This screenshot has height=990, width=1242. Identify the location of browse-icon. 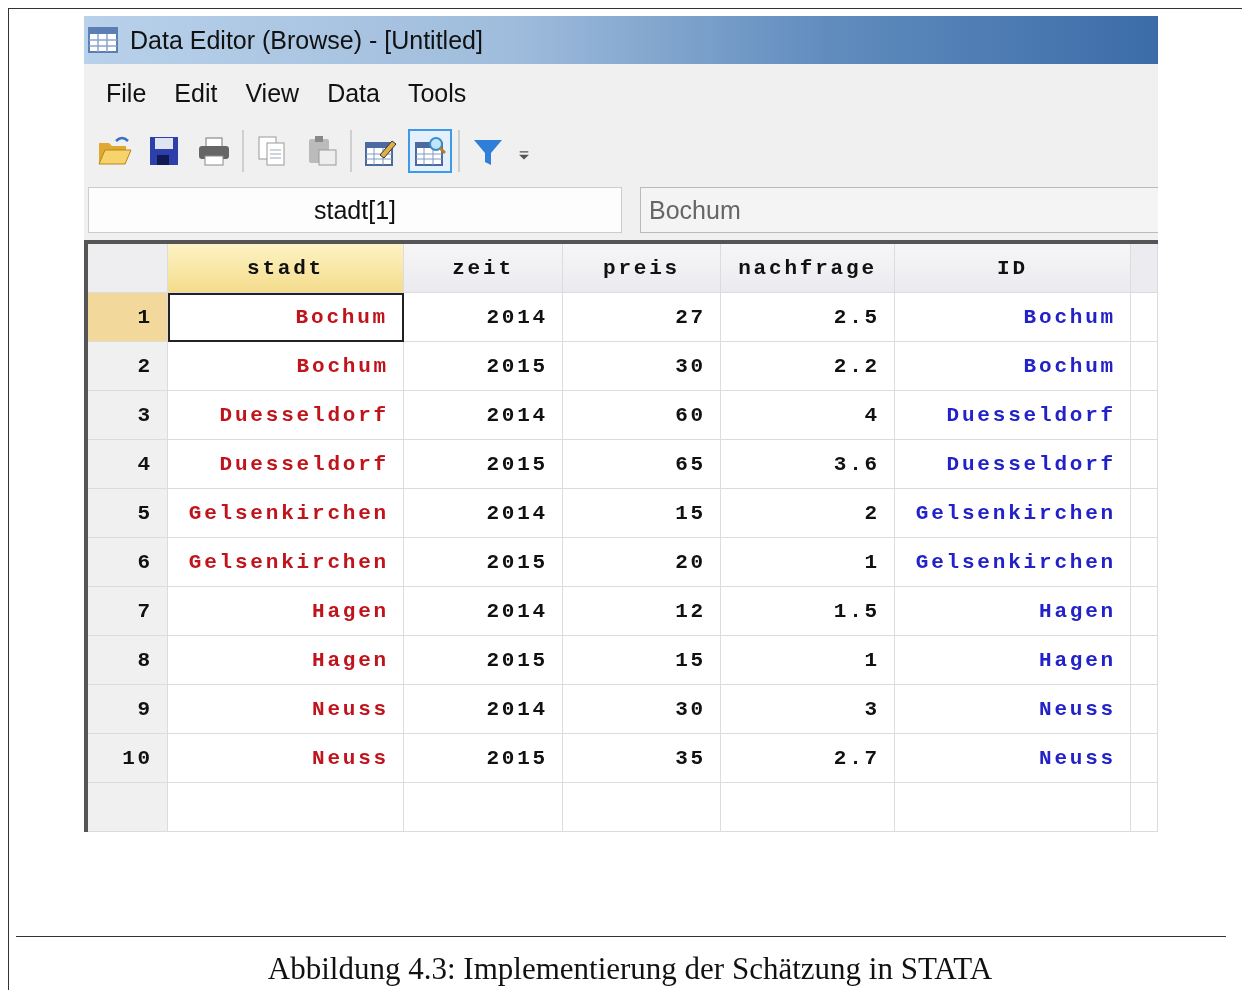
(430, 151).